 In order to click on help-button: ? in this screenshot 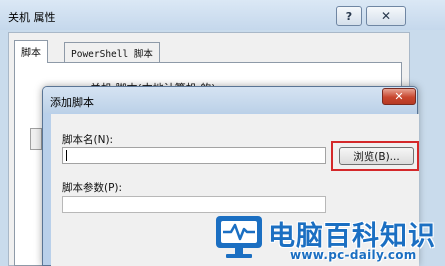, I will do `click(349, 16)`.